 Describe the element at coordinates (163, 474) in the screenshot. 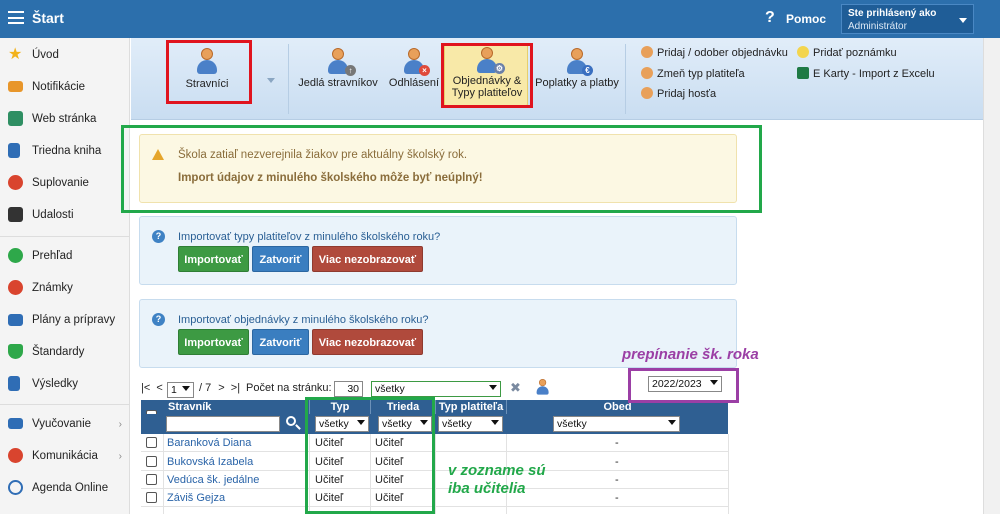

I see `column-divider` at that location.